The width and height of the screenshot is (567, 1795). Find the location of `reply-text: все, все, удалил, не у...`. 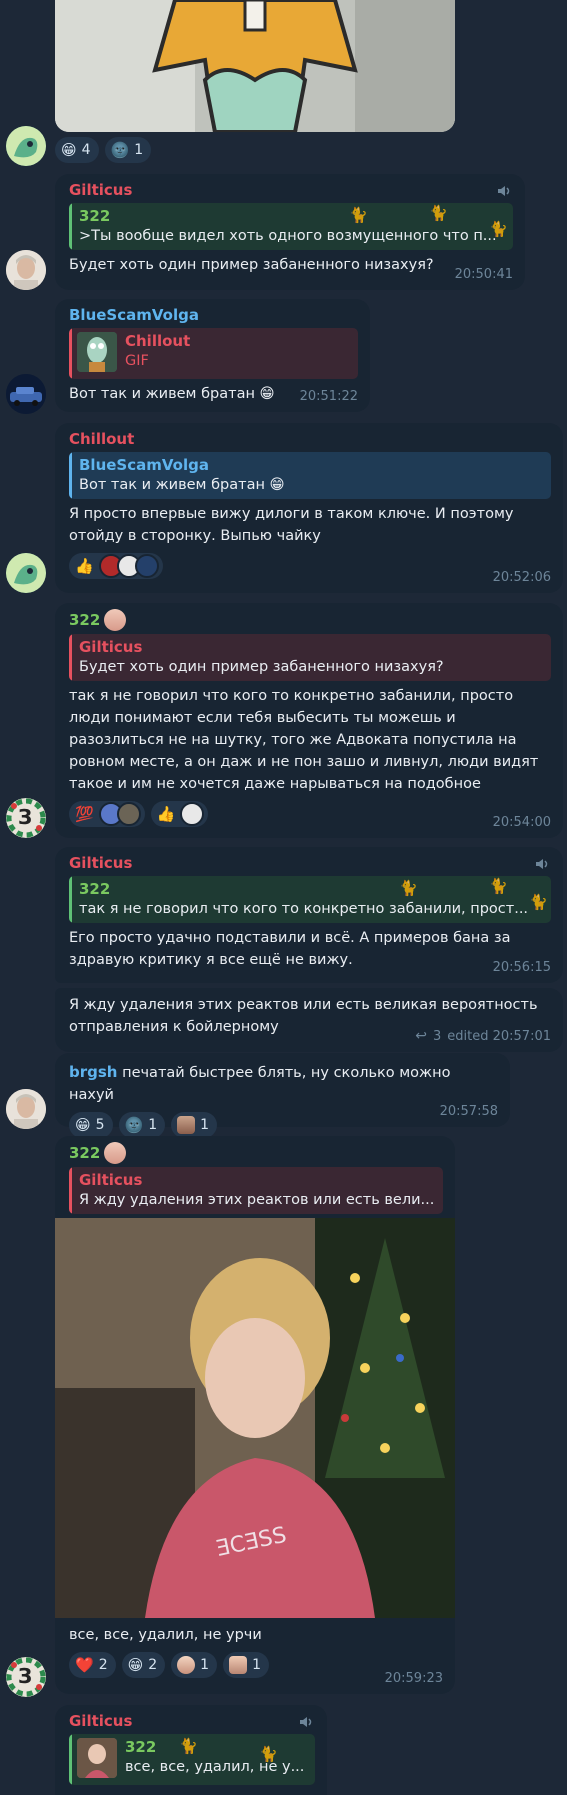

reply-text: все, все, удалил, не у... is located at coordinates (215, 1767).